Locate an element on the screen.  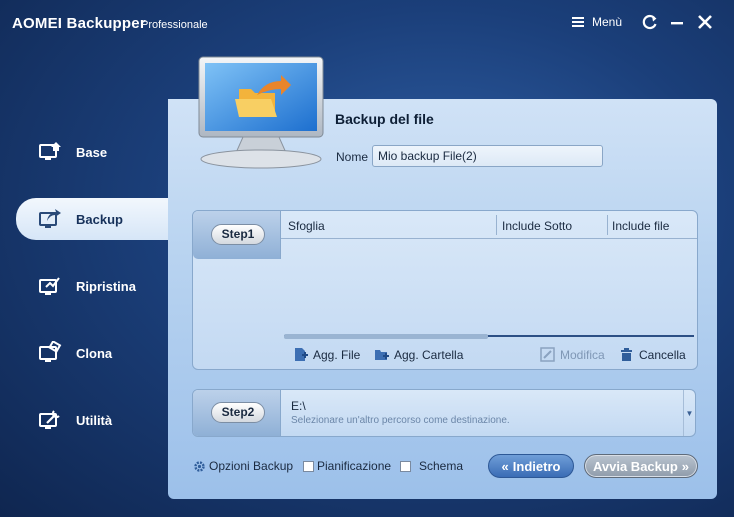
edit-label: Modifica is located at coordinates (582, 354).